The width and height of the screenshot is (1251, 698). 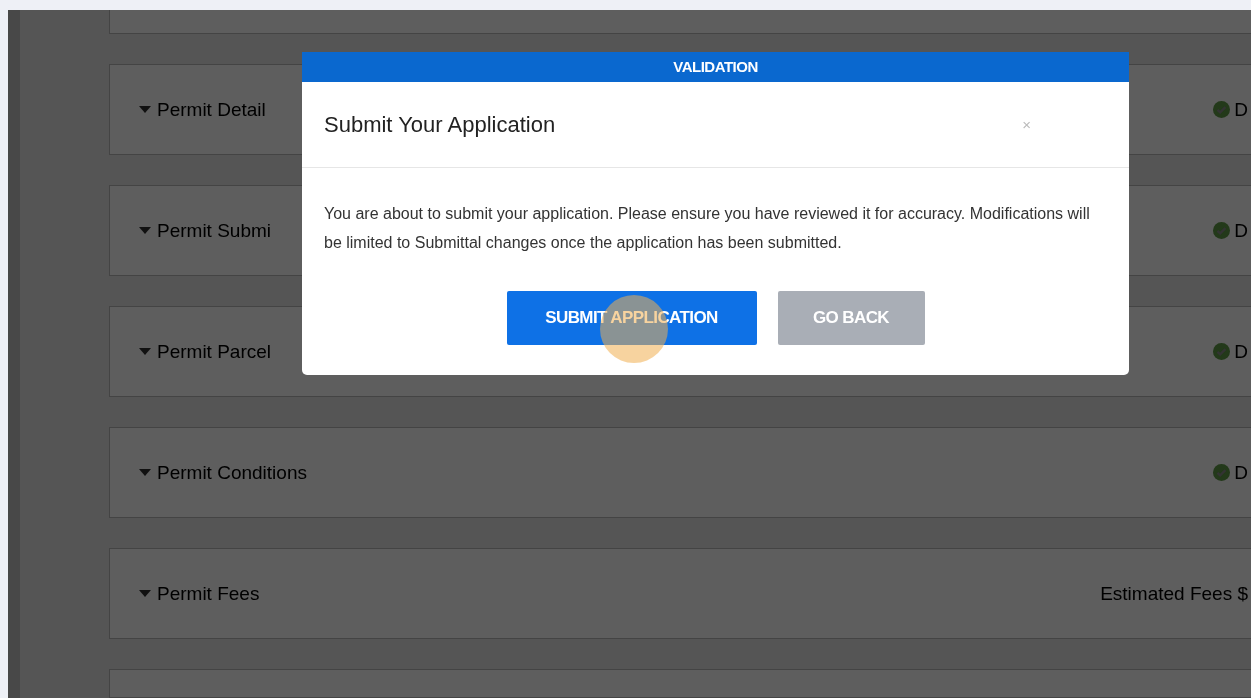 What do you see at coordinates (1174, 593) in the screenshot?
I see `fees-summary: Estimated Fees $` at bounding box center [1174, 593].